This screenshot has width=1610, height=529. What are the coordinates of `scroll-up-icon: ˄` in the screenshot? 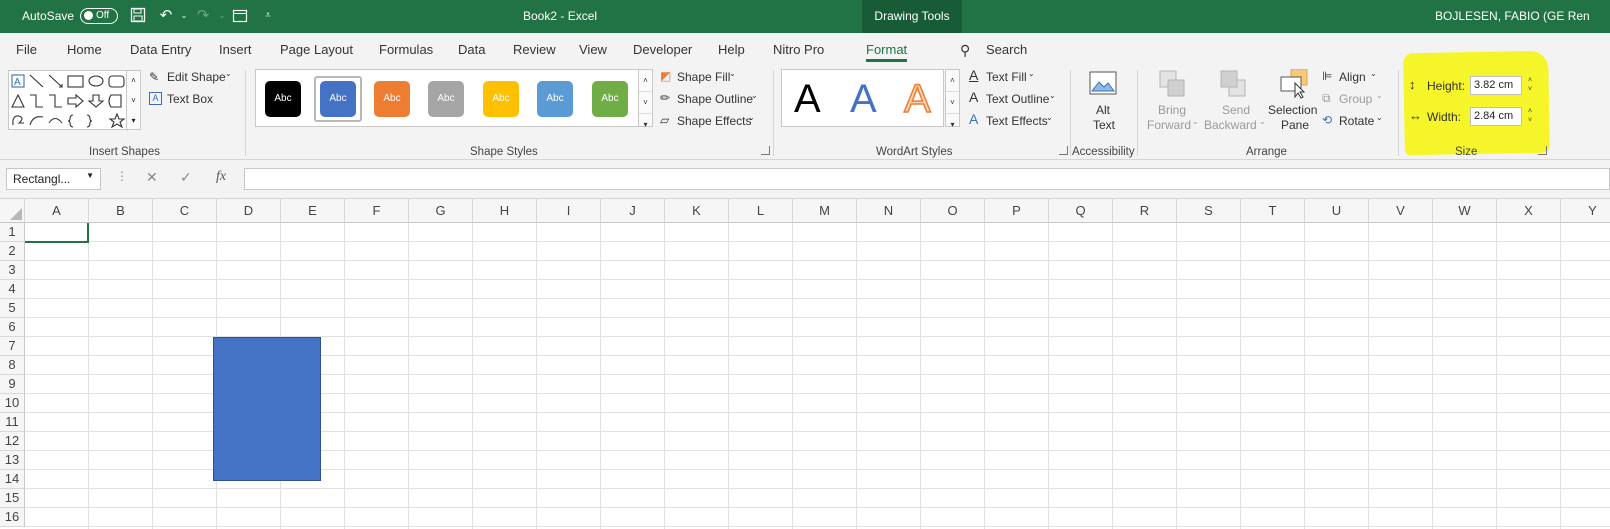 It's located at (645, 81).